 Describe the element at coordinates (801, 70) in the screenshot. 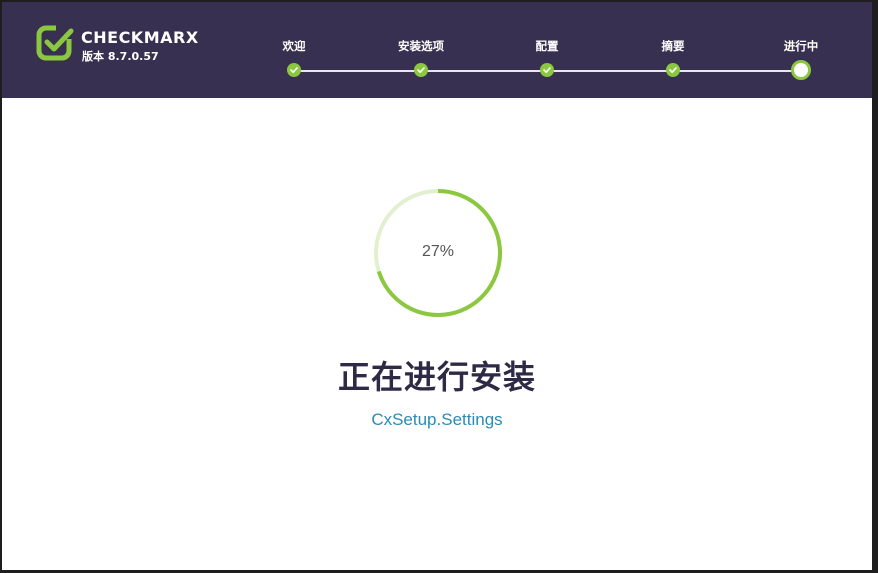

I see `current-step-indicator` at that location.